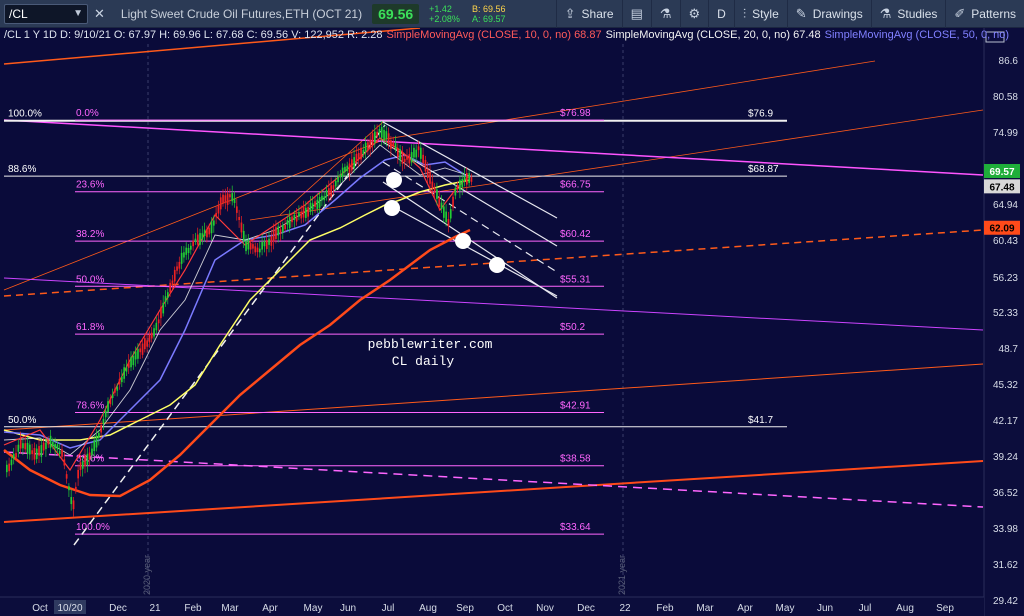 This screenshot has height=616, width=1024. I want to click on interval-button: D, so click(721, 14).